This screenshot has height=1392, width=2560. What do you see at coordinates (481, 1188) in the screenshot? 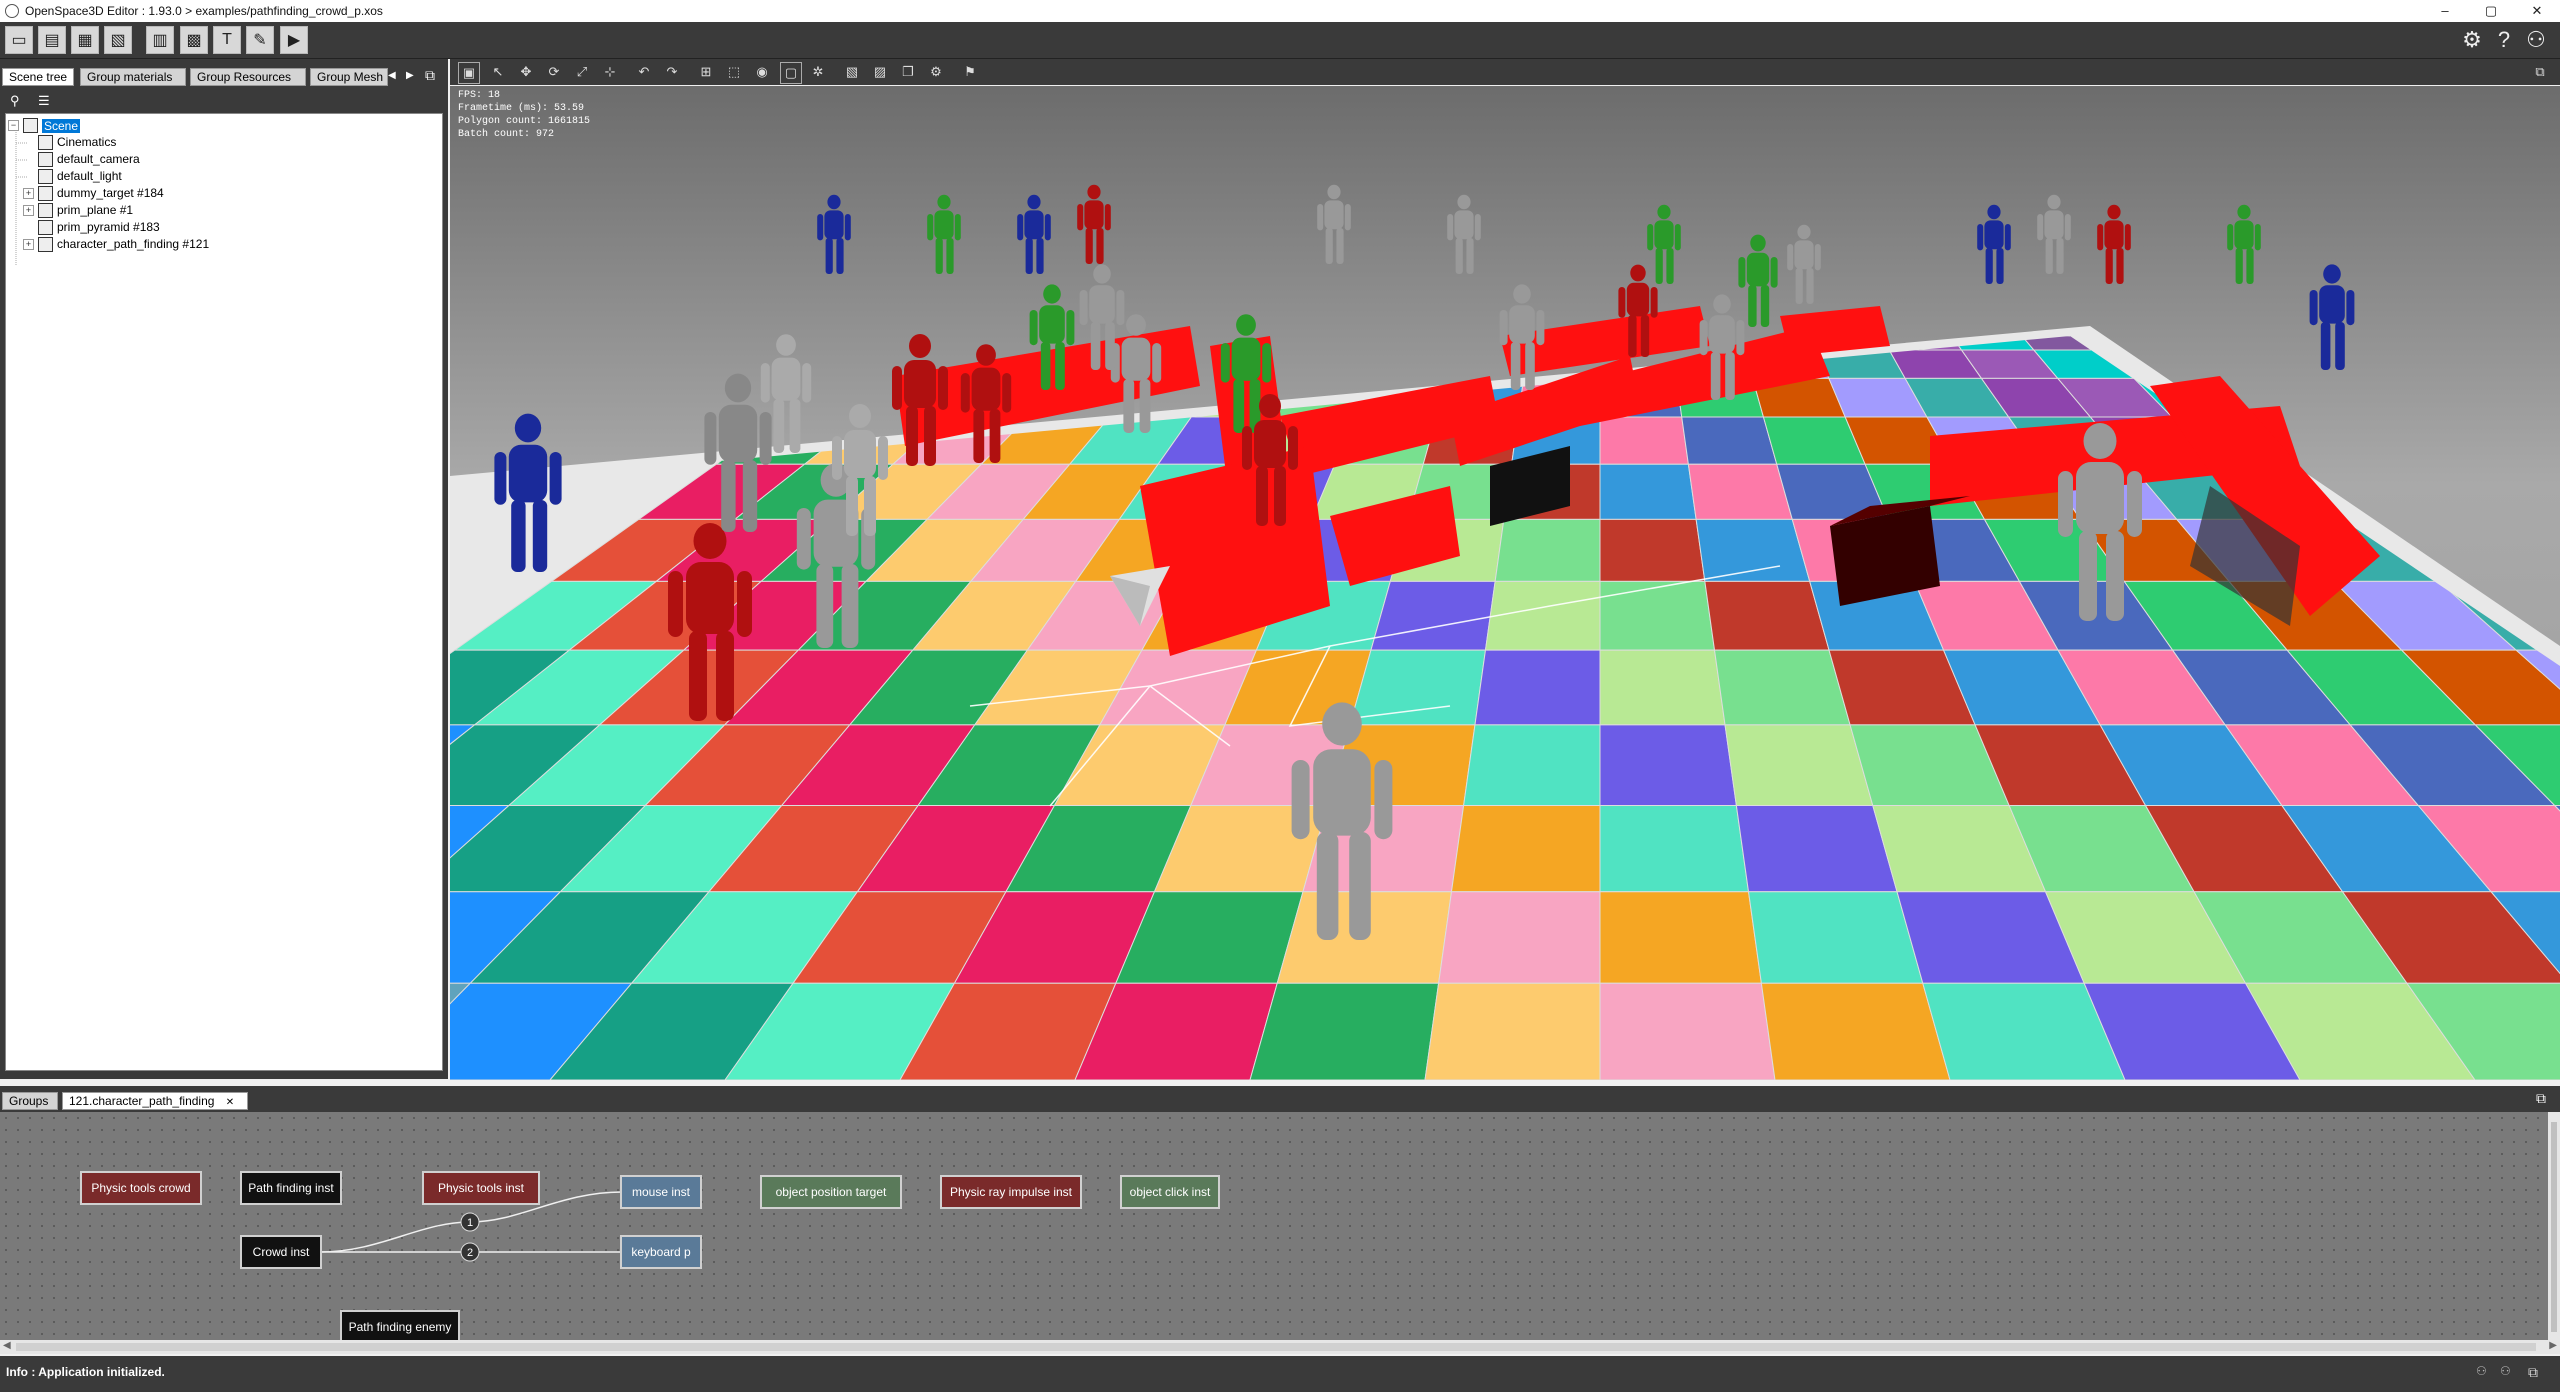
I see `node-physic-tools-inst: Physic tools inst` at bounding box center [481, 1188].